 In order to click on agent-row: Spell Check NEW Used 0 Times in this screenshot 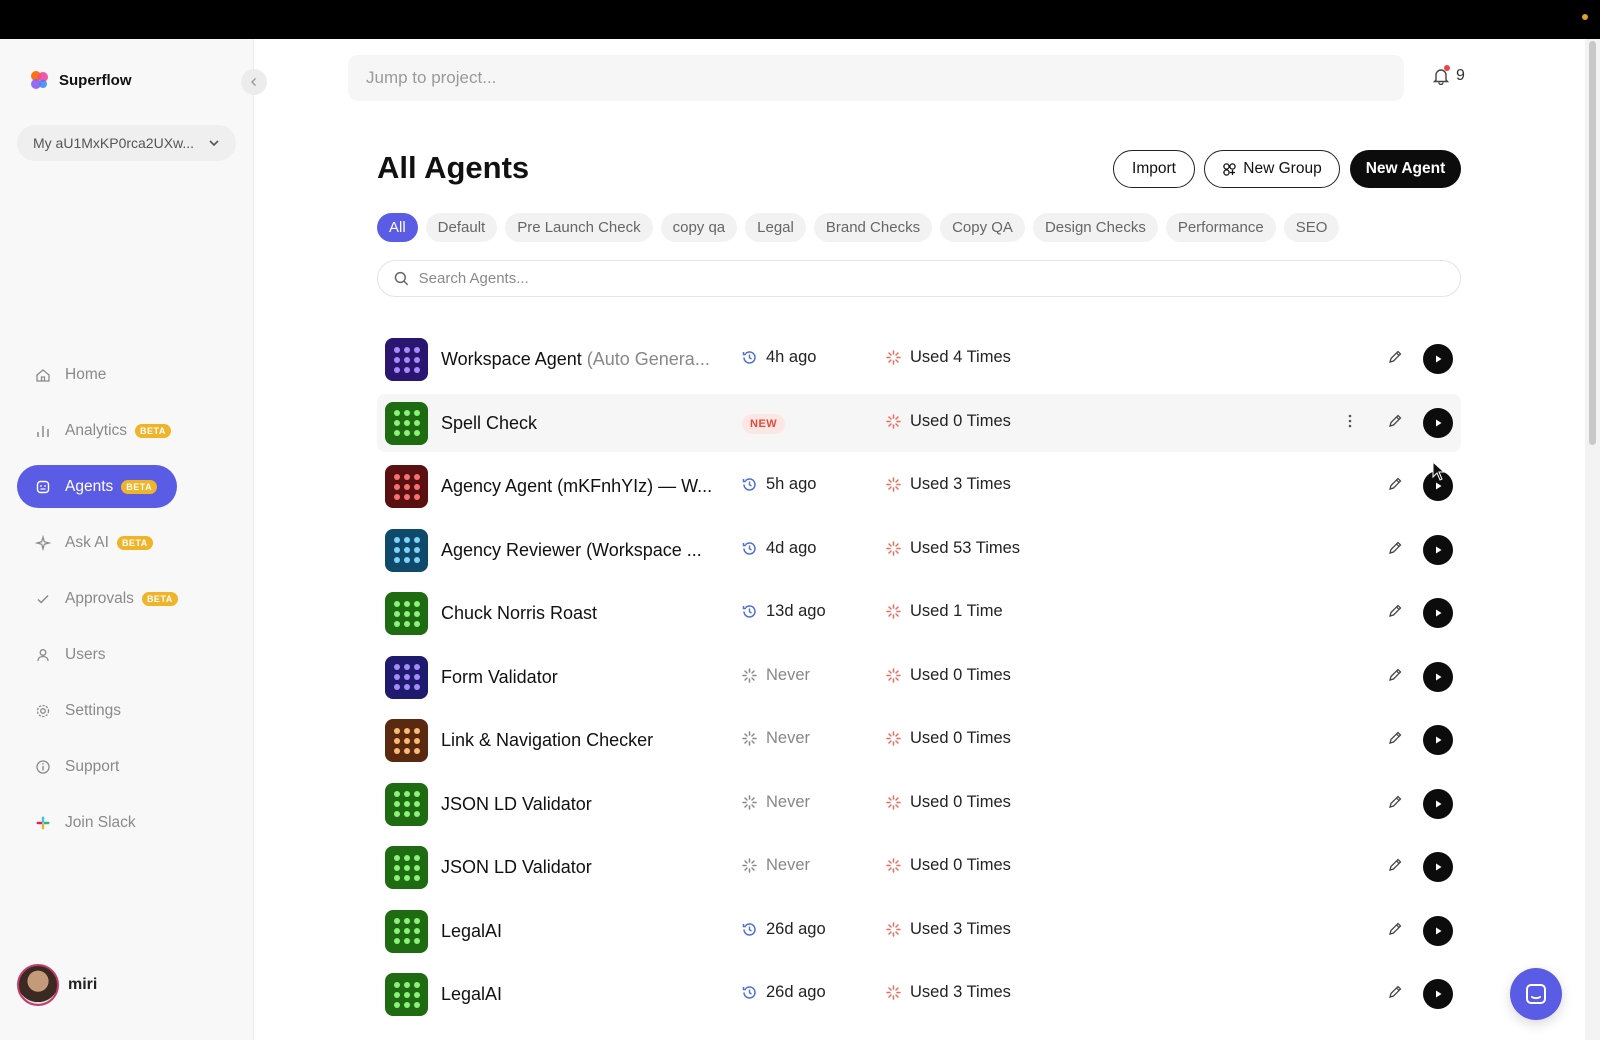, I will do `click(919, 422)`.